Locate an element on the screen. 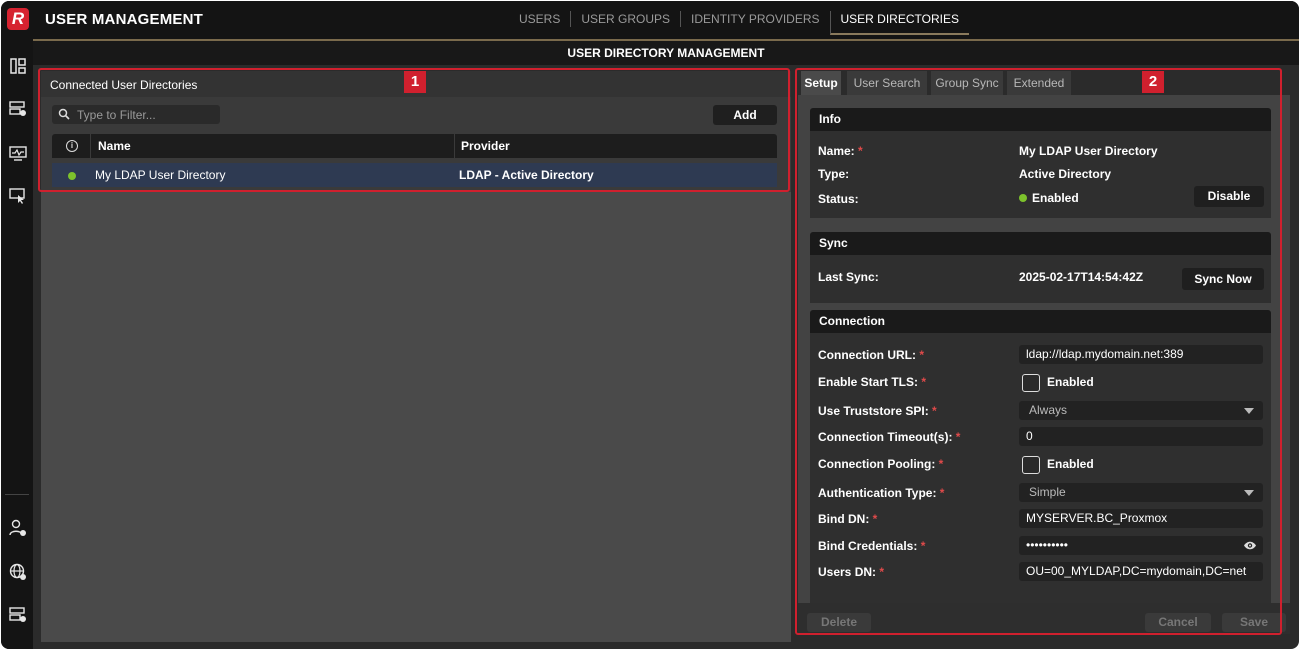 Image resolution: width=1300 pixels, height=650 pixels. monitor-icon is located at coordinates (18, 153).